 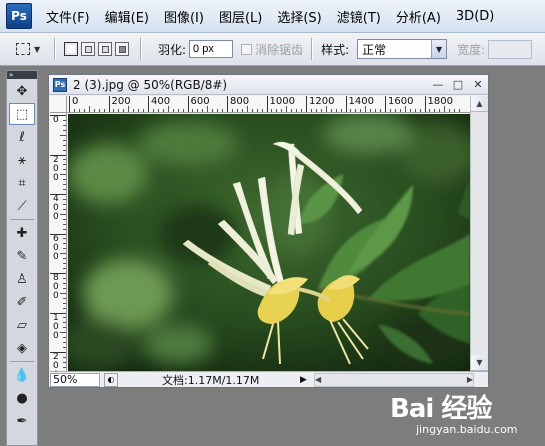 I want to click on lasso-tool: ℓ, so click(x=22, y=137).